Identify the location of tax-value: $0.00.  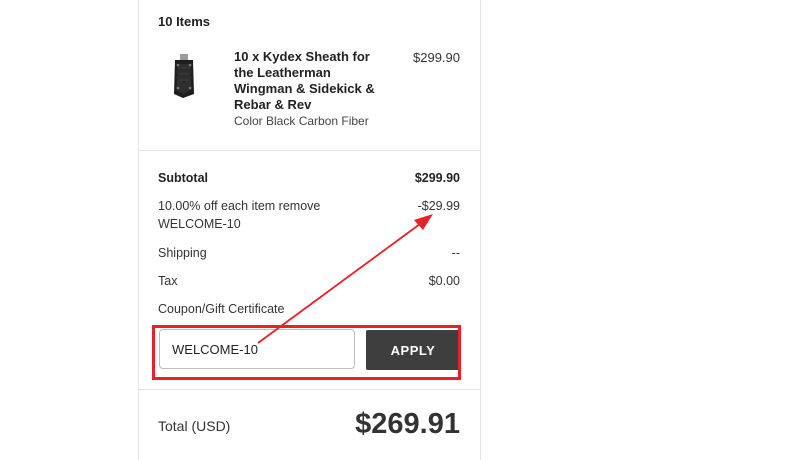
(444, 281).